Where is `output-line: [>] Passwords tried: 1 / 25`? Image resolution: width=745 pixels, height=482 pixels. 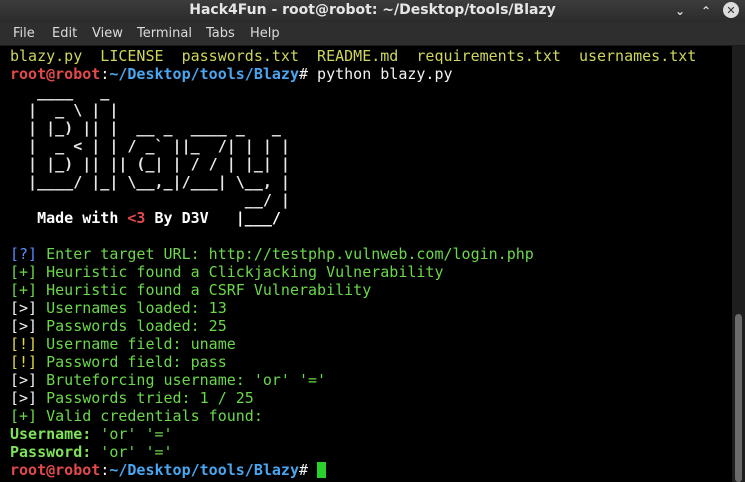 output-line: [>] Passwords tried: 1 / 25 is located at coordinates (132, 398).